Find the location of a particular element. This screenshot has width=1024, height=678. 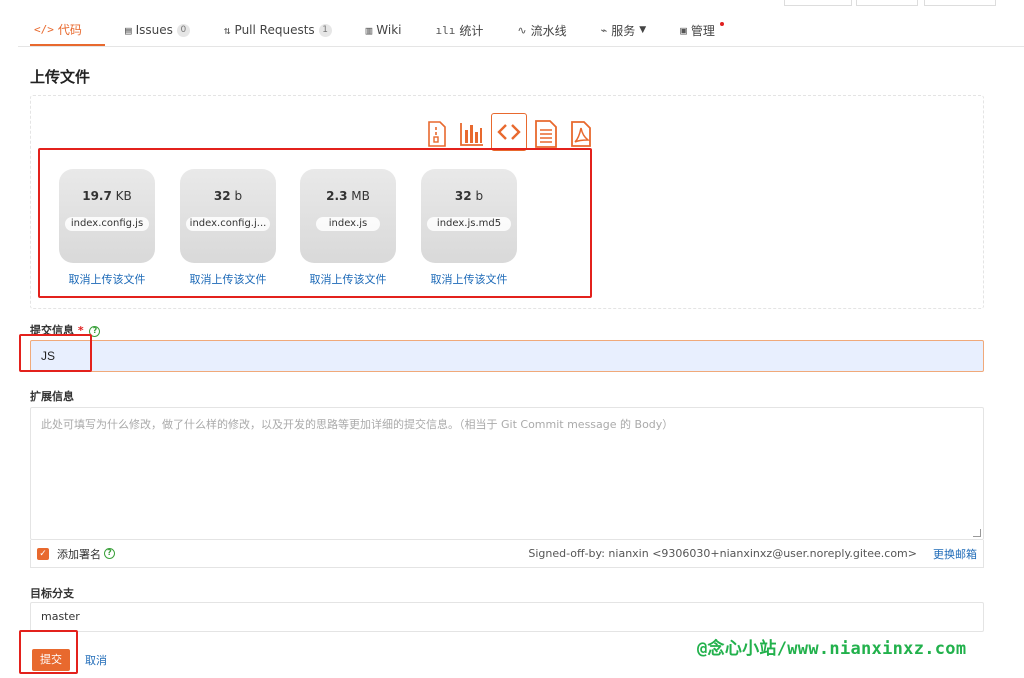

file-preview-card: 32 b index.js.md5 取消上传该文件 is located at coordinates (469, 228).